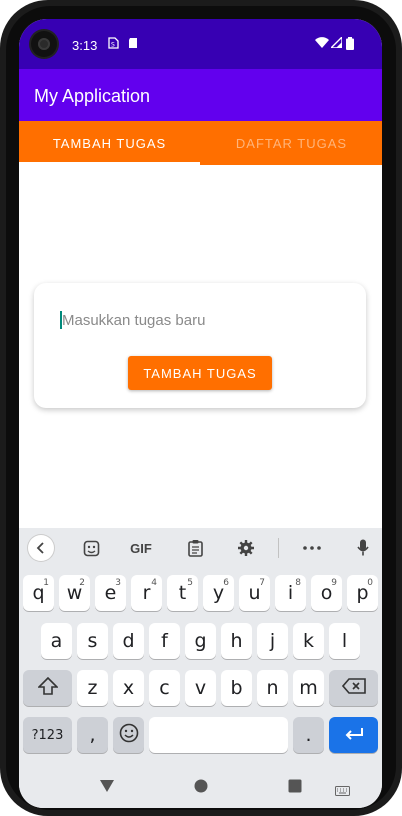 The height and width of the screenshot is (816, 402). I want to click on battery-icon, so click(350, 45).